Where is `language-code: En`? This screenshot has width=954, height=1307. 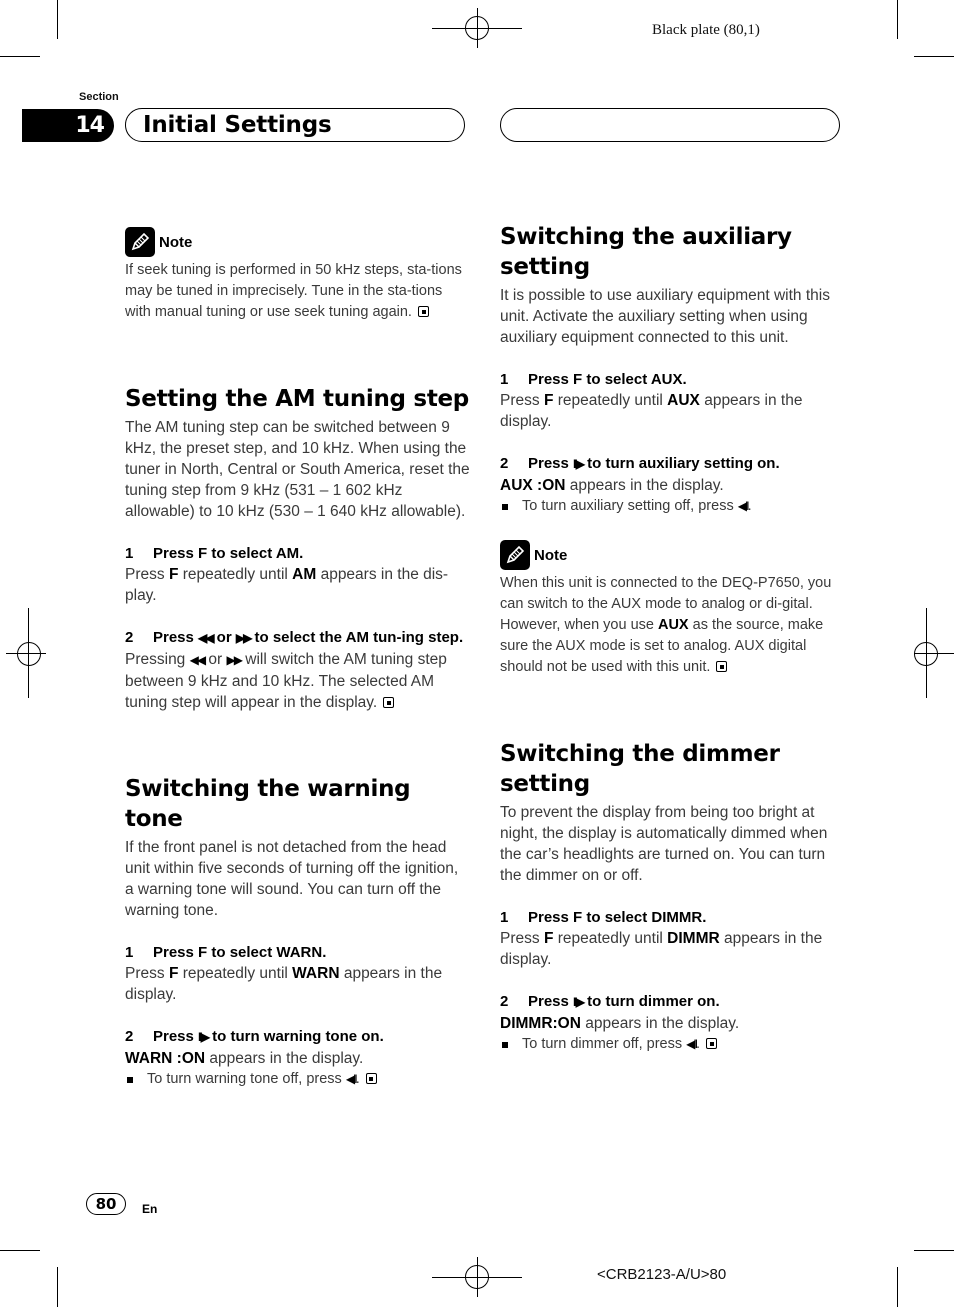 language-code: En is located at coordinates (150, 1209).